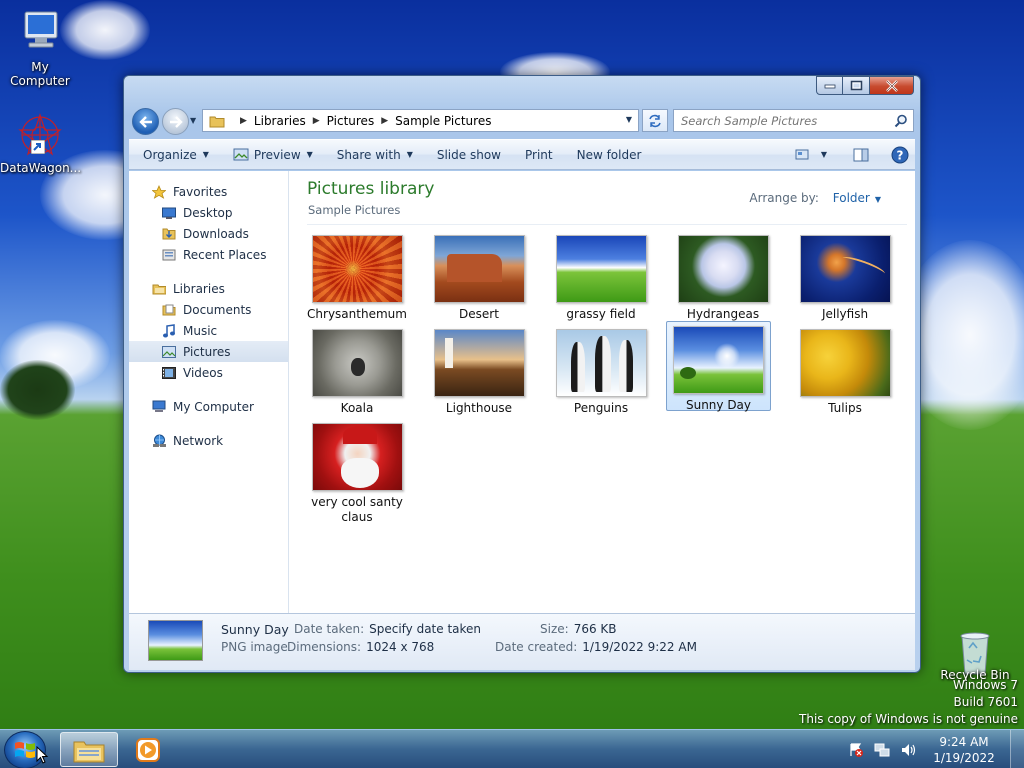 The image size is (1024, 768). What do you see at coordinates (255, 629) in the screenshot?
I see `details-file-name: Sunny Day` at bounding box center [255, 629].